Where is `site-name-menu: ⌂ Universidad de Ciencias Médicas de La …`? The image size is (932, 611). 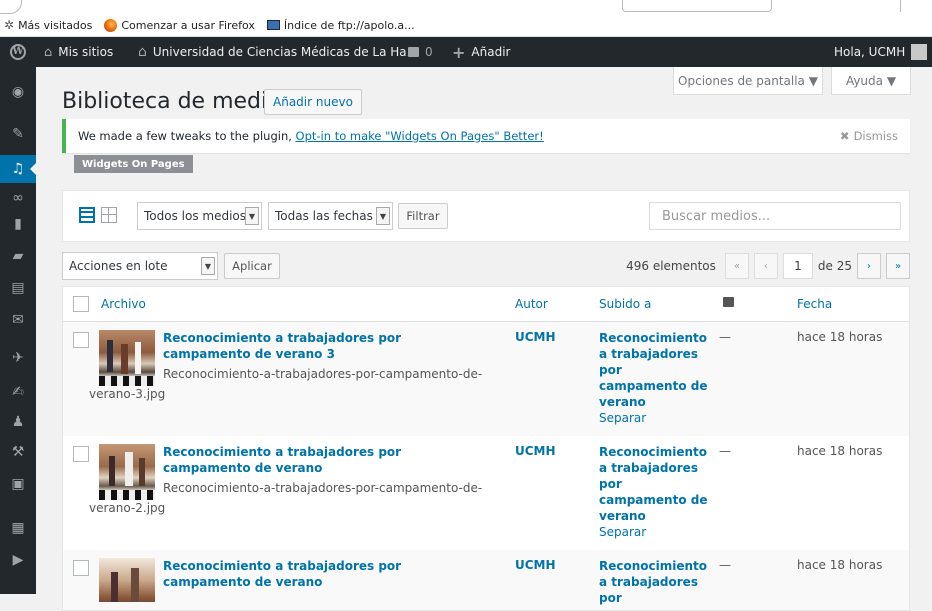 site-name-menu: ⌂ Universidad de Ciencias Médicas de La … is located at coordinates (278, 52).